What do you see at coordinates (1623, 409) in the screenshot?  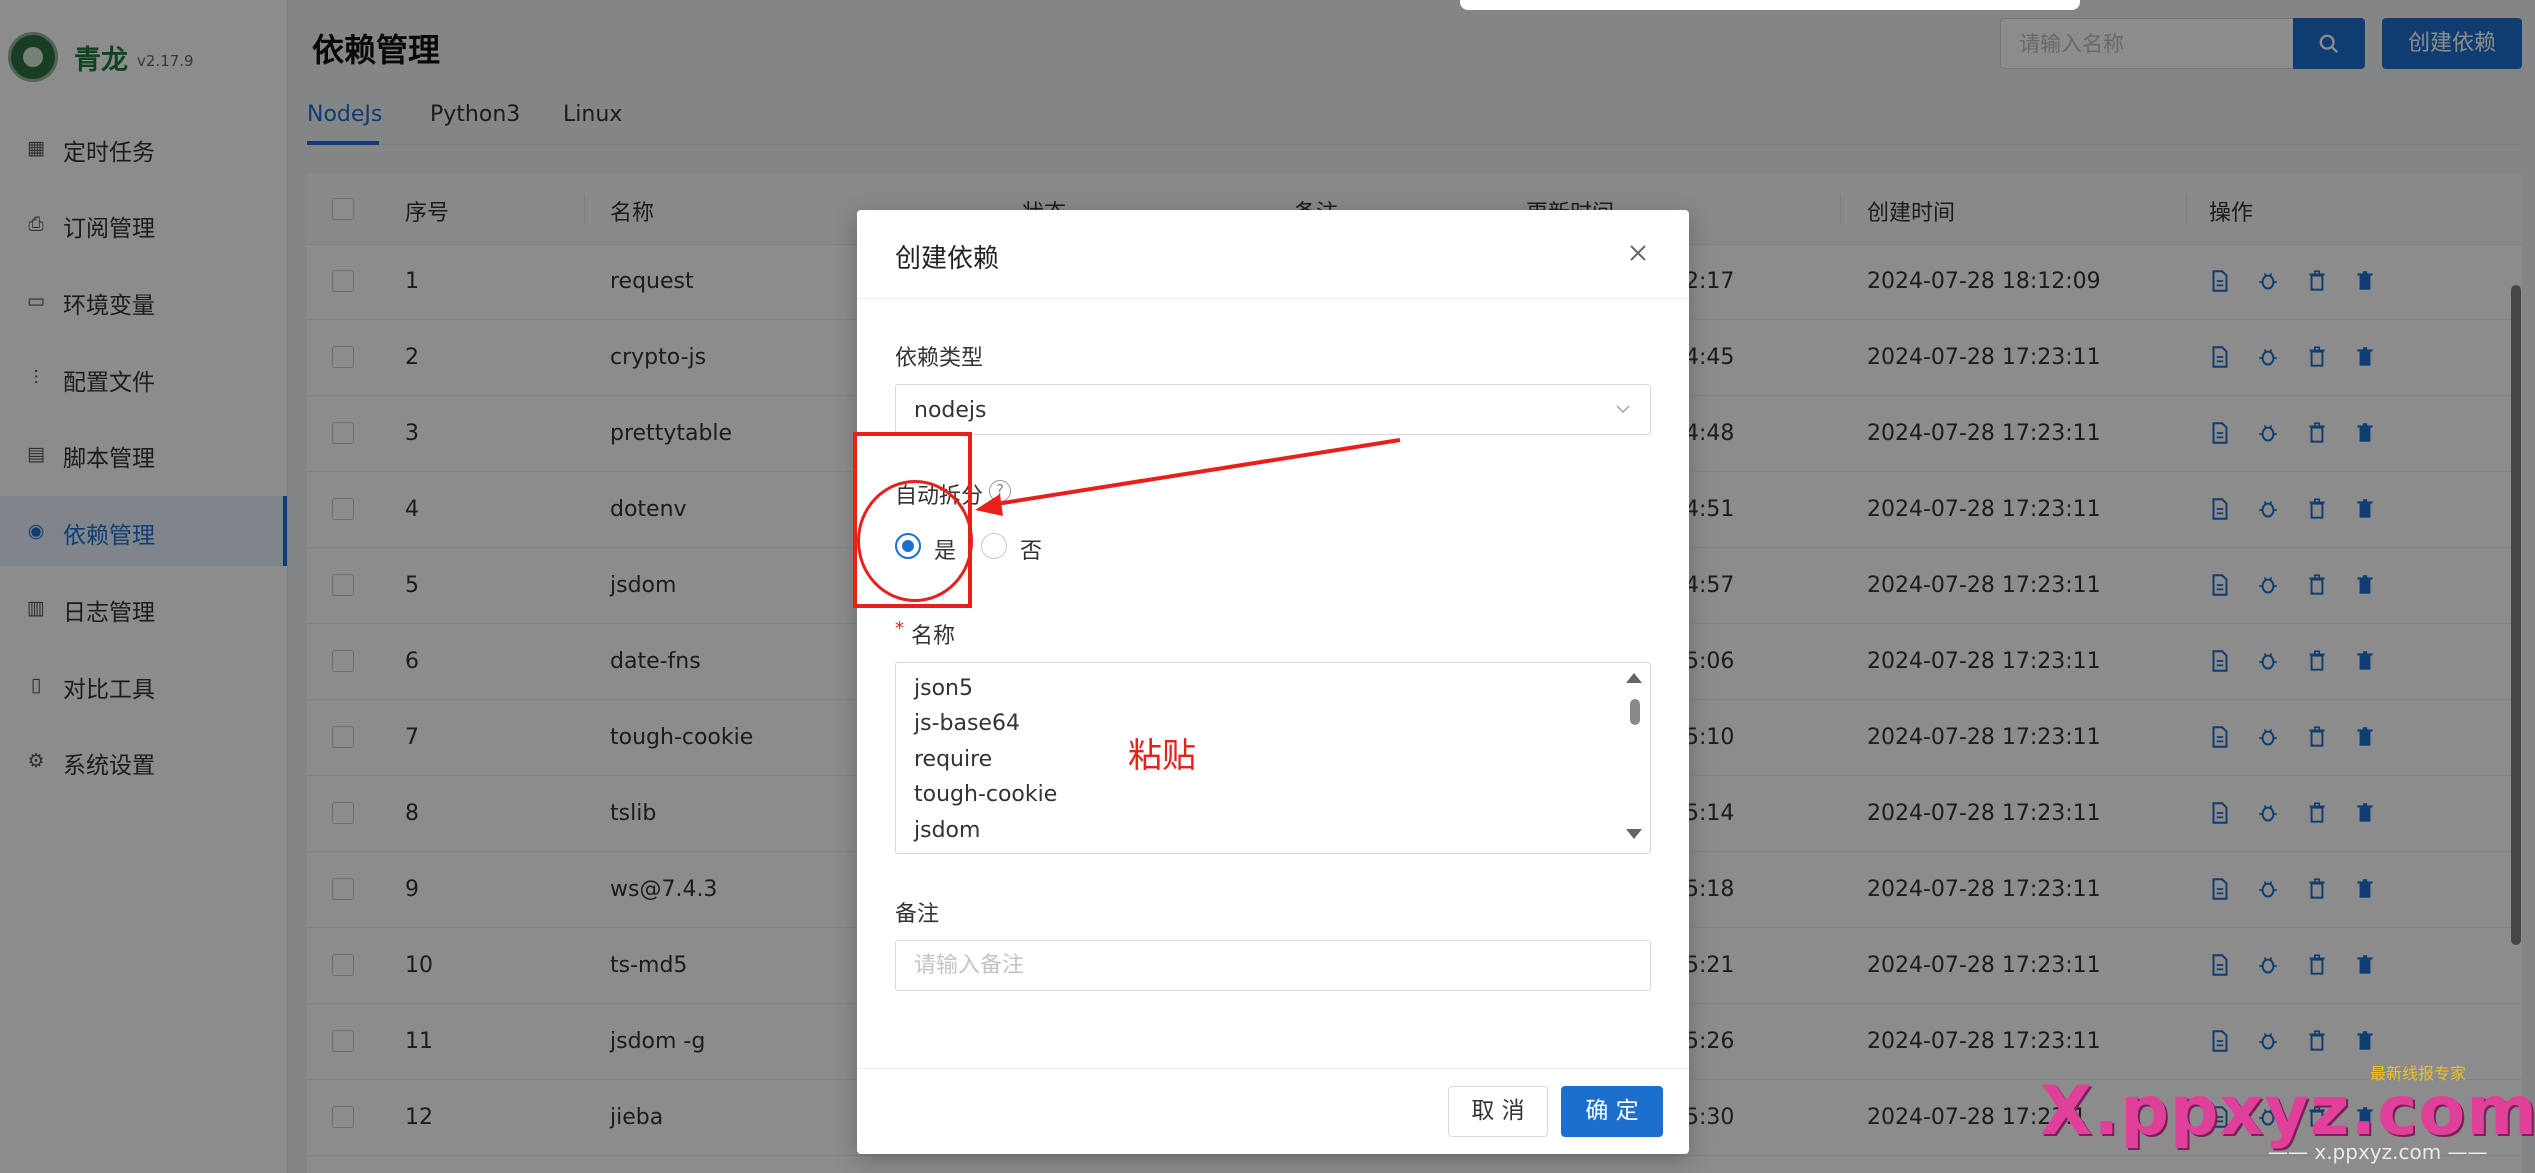 I see `chevron-down-icon` at bounding box center [1623, 409].